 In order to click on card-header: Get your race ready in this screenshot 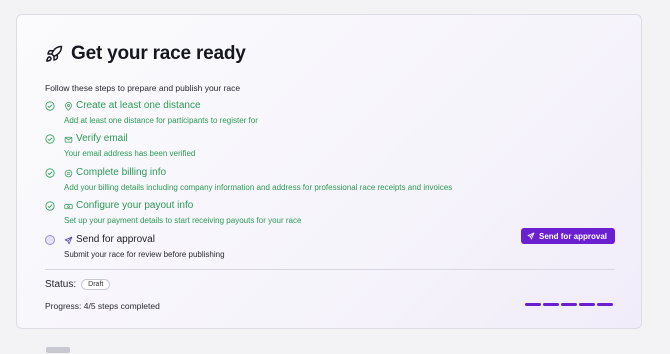, I will do `click(145, 54)`.